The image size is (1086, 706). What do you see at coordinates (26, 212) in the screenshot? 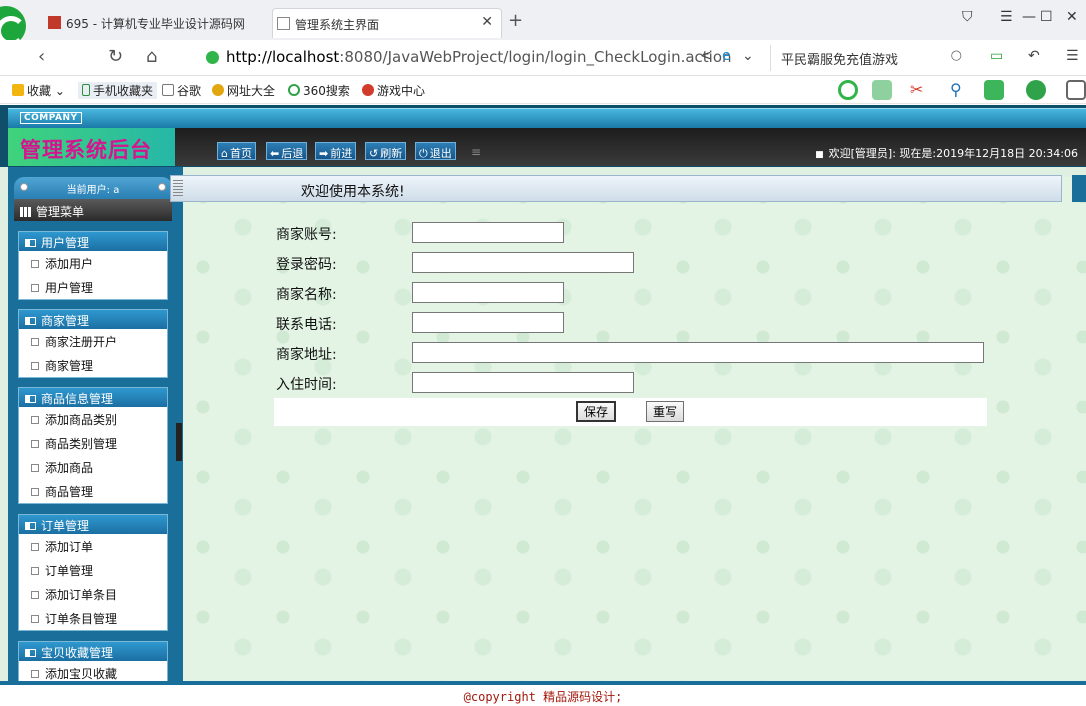
I see `grid-icon` at bounding box center [26, 212].